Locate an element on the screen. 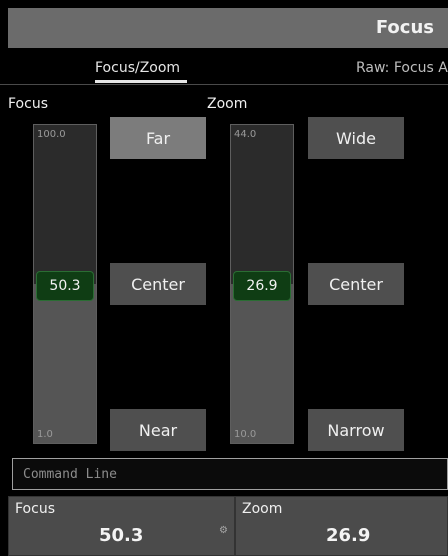 The width and height of the screenshot is (448, 556). zoom-encoder-label: Zoom is located at coordinates (262, 509).